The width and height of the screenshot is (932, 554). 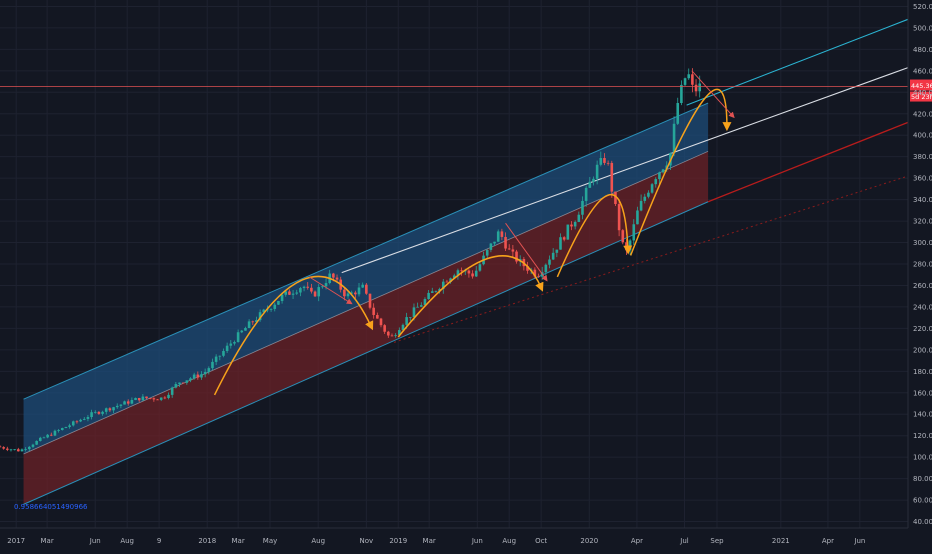 What do you see at coordinates (922, 436) in the screenshot?
I see `y-tick-label: 120.00` at bounding box center [922, 436].